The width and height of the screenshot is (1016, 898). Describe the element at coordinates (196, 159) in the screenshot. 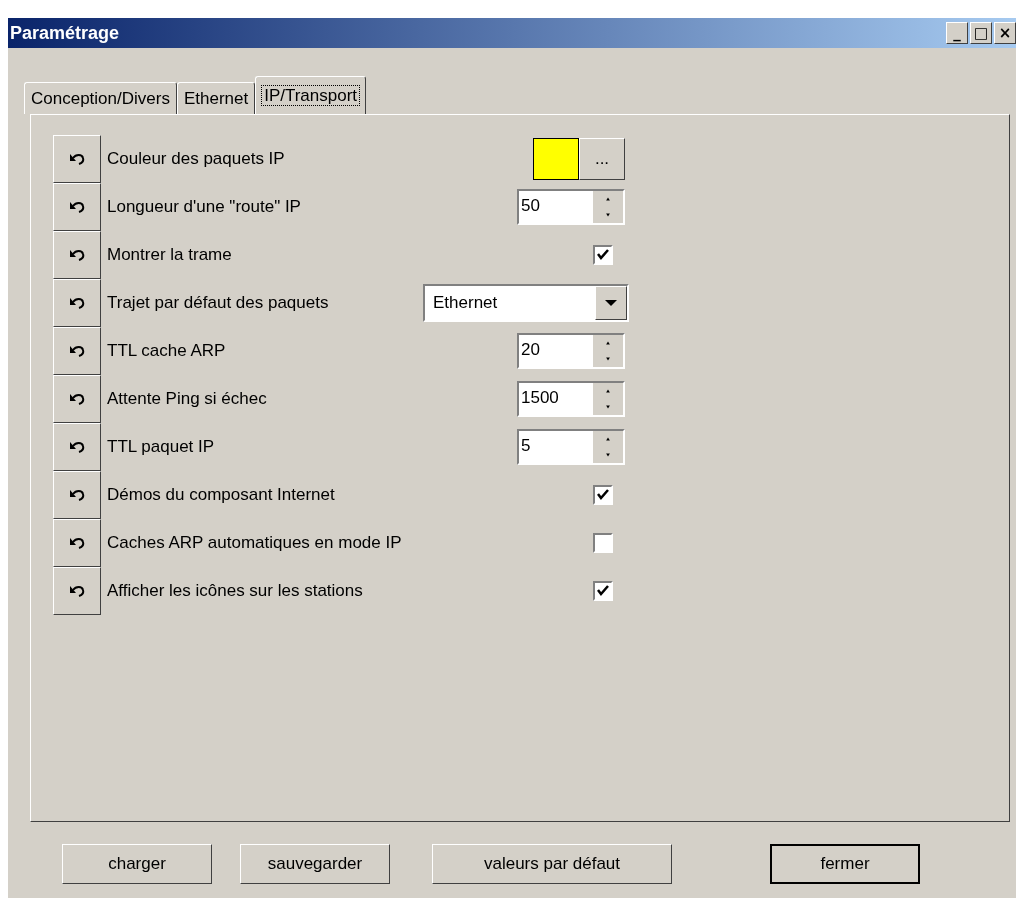

I see `setting-label: Couleur des paquets IP` at that location.